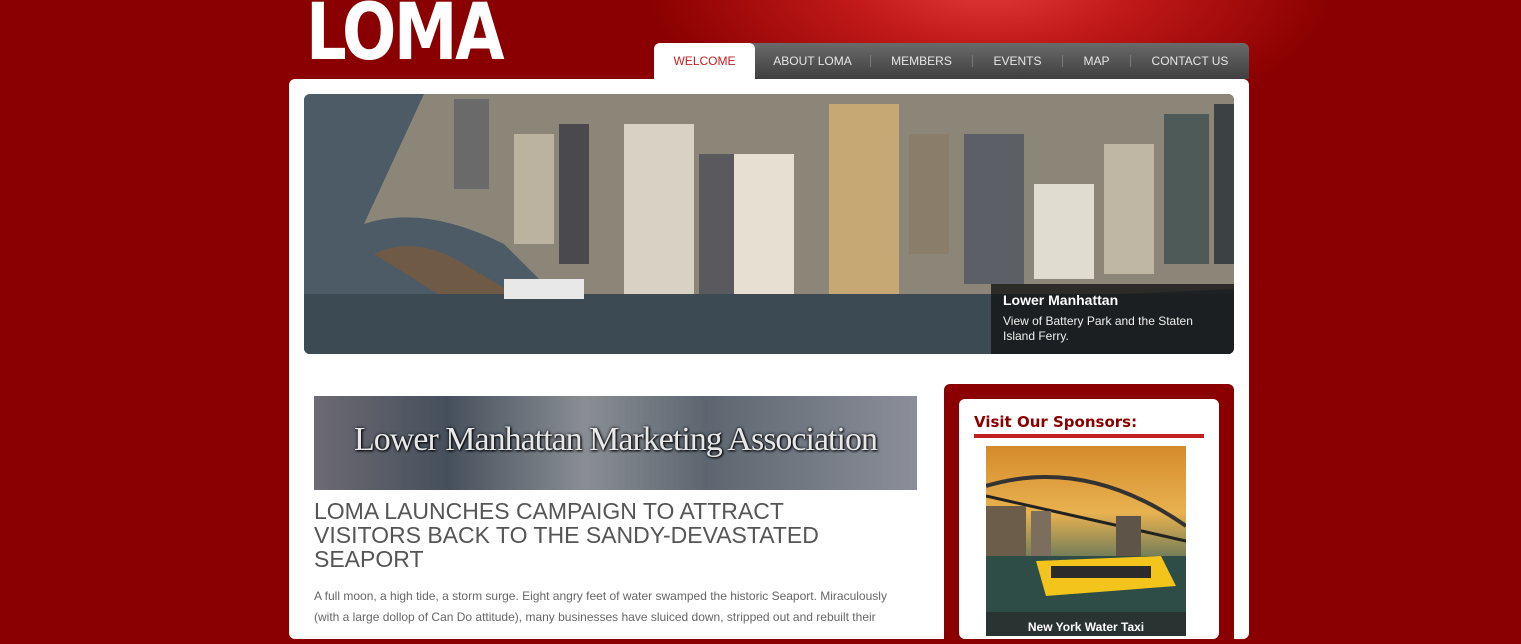  I want to click on sponsor-divider, so click(1089, 436).